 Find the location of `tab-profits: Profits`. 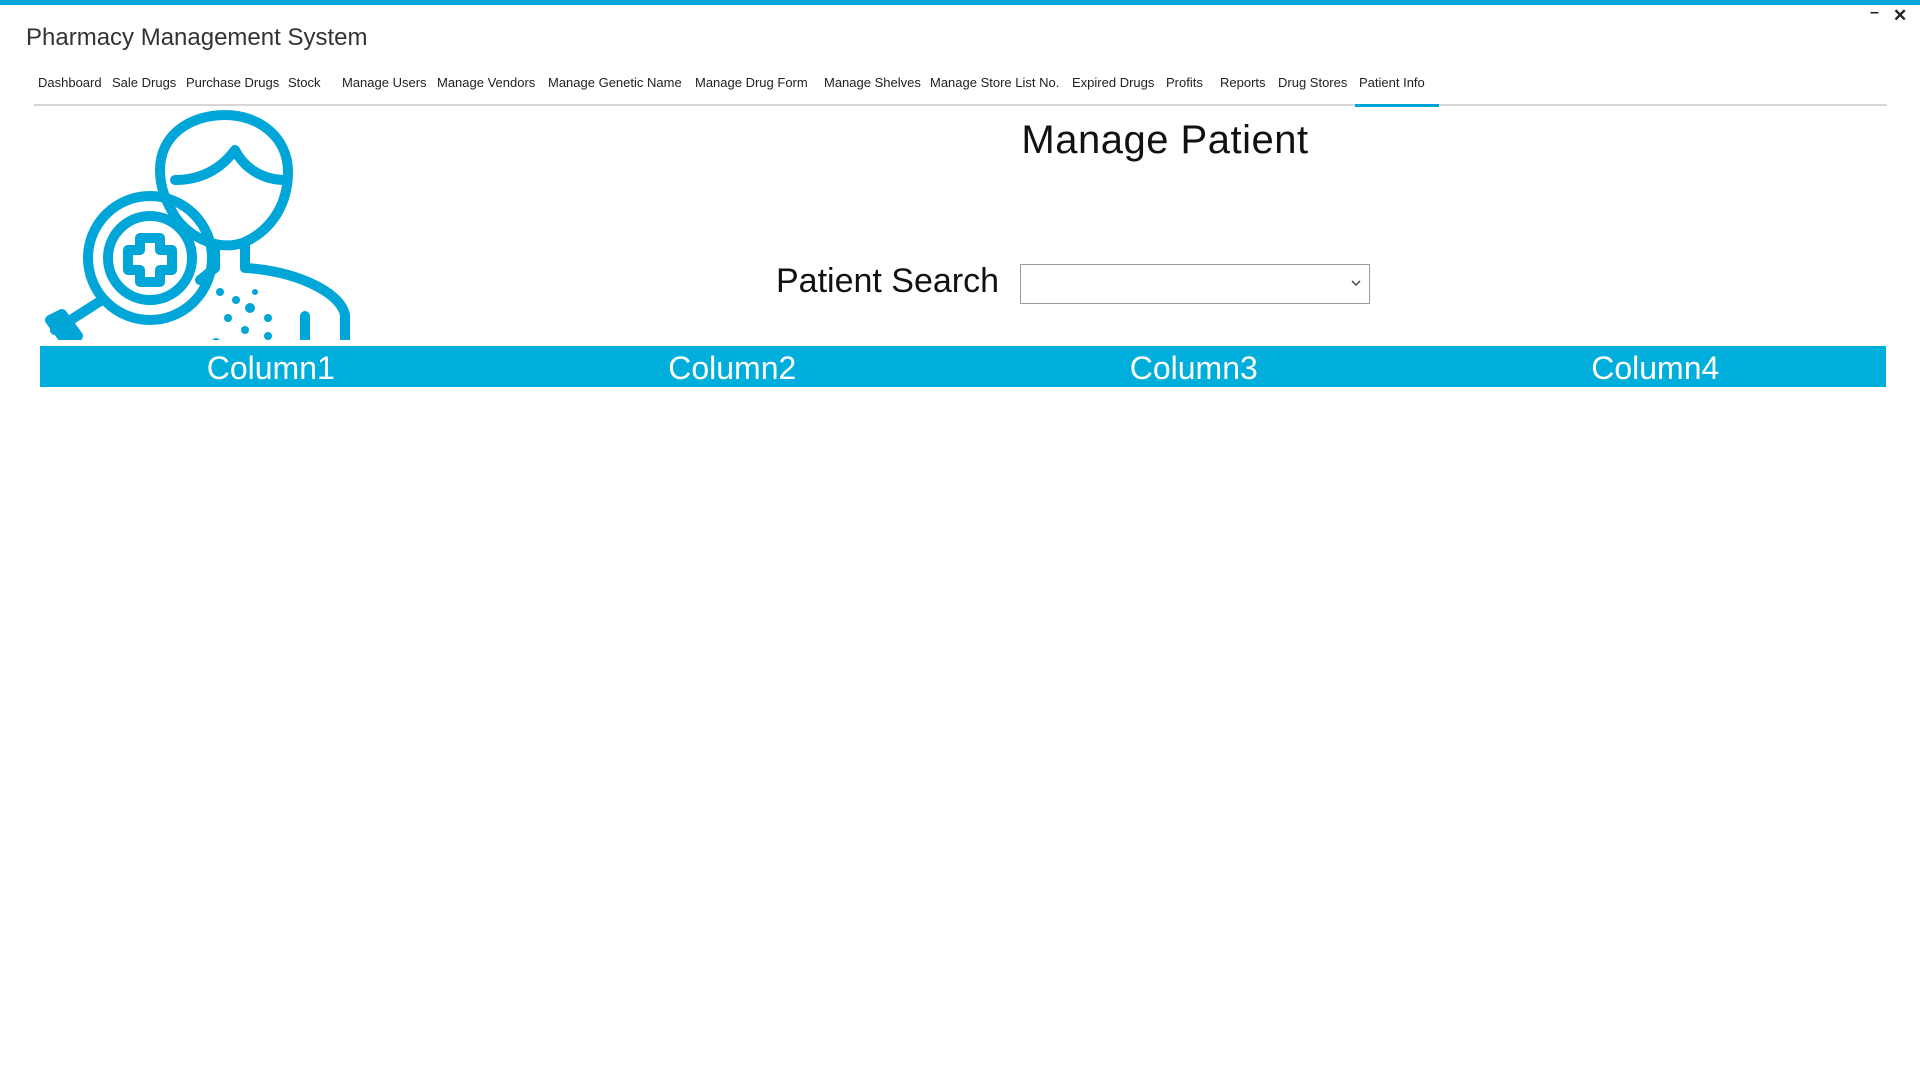

tab-profits: Profits is located at coordinates (1184, 89).